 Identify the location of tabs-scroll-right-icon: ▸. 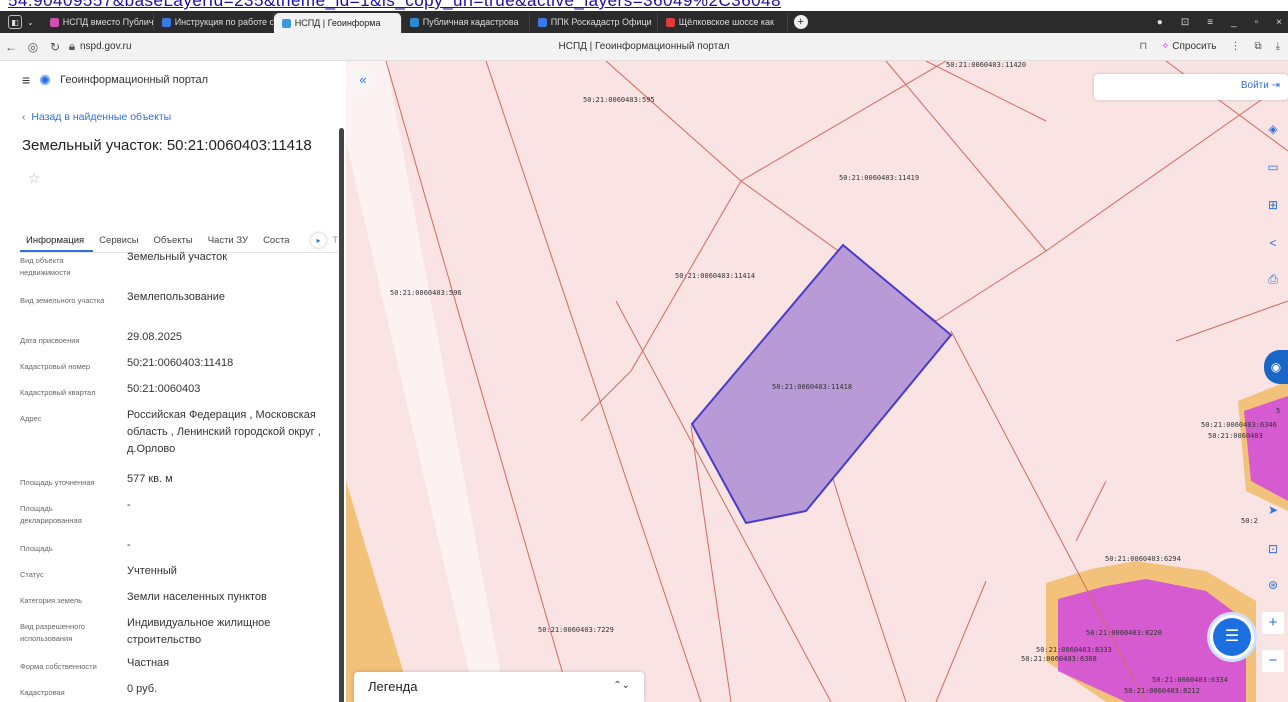
(318, 240).